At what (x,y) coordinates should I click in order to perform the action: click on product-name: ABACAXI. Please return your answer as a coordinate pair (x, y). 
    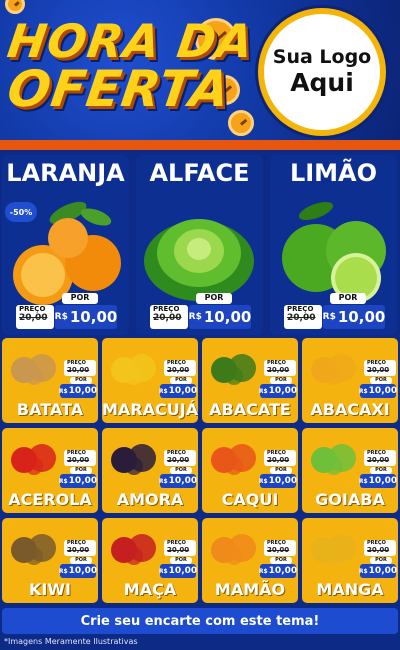
    Looking at the image, I should click on (350, 409).